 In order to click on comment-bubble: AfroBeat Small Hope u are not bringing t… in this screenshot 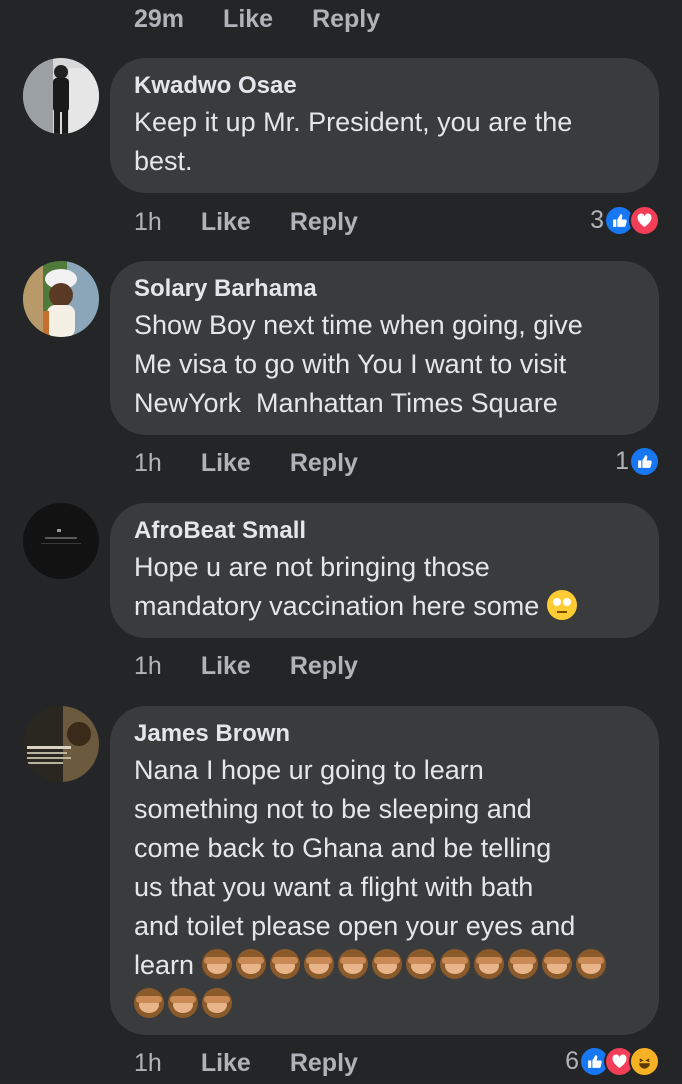, I will do `click(384, 570)`.